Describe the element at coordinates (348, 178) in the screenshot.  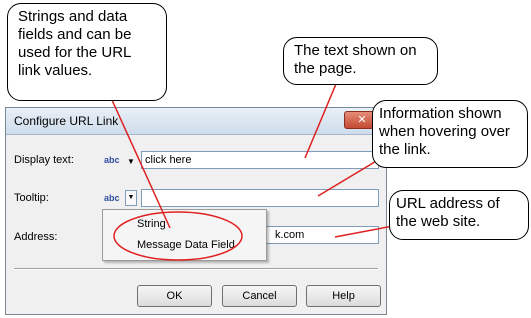
I see `info-hover-pointer-line` at that location.